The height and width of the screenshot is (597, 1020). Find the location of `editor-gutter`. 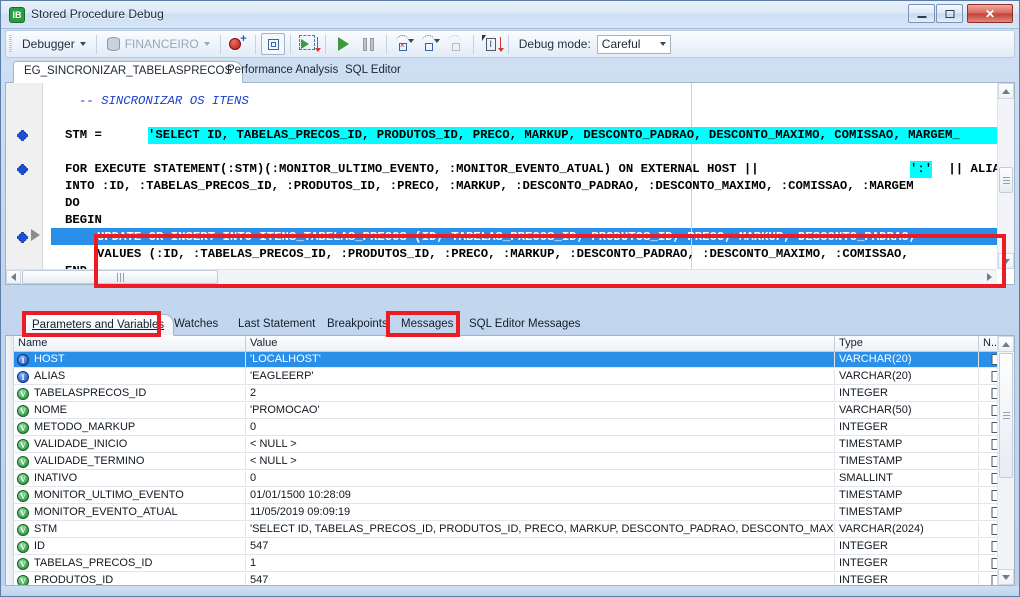

editor-gutter is located at coordinates (24, 183).